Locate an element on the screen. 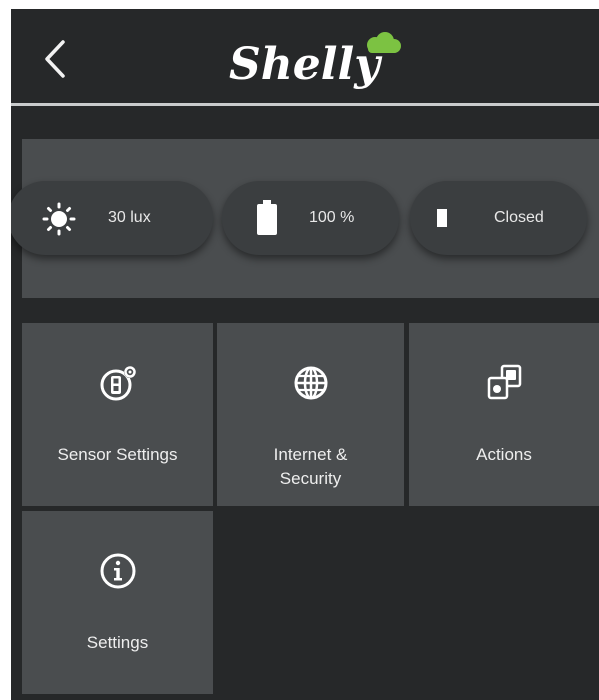 The height and width of the screenshot is (700, 599). door-value: Closed is located at coordinates (519, 217).